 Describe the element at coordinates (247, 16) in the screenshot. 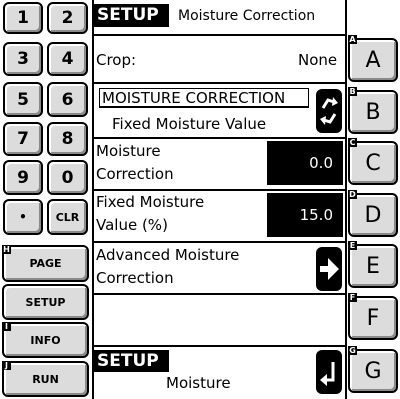

I see `page-title: Moisture Correction` at that location.